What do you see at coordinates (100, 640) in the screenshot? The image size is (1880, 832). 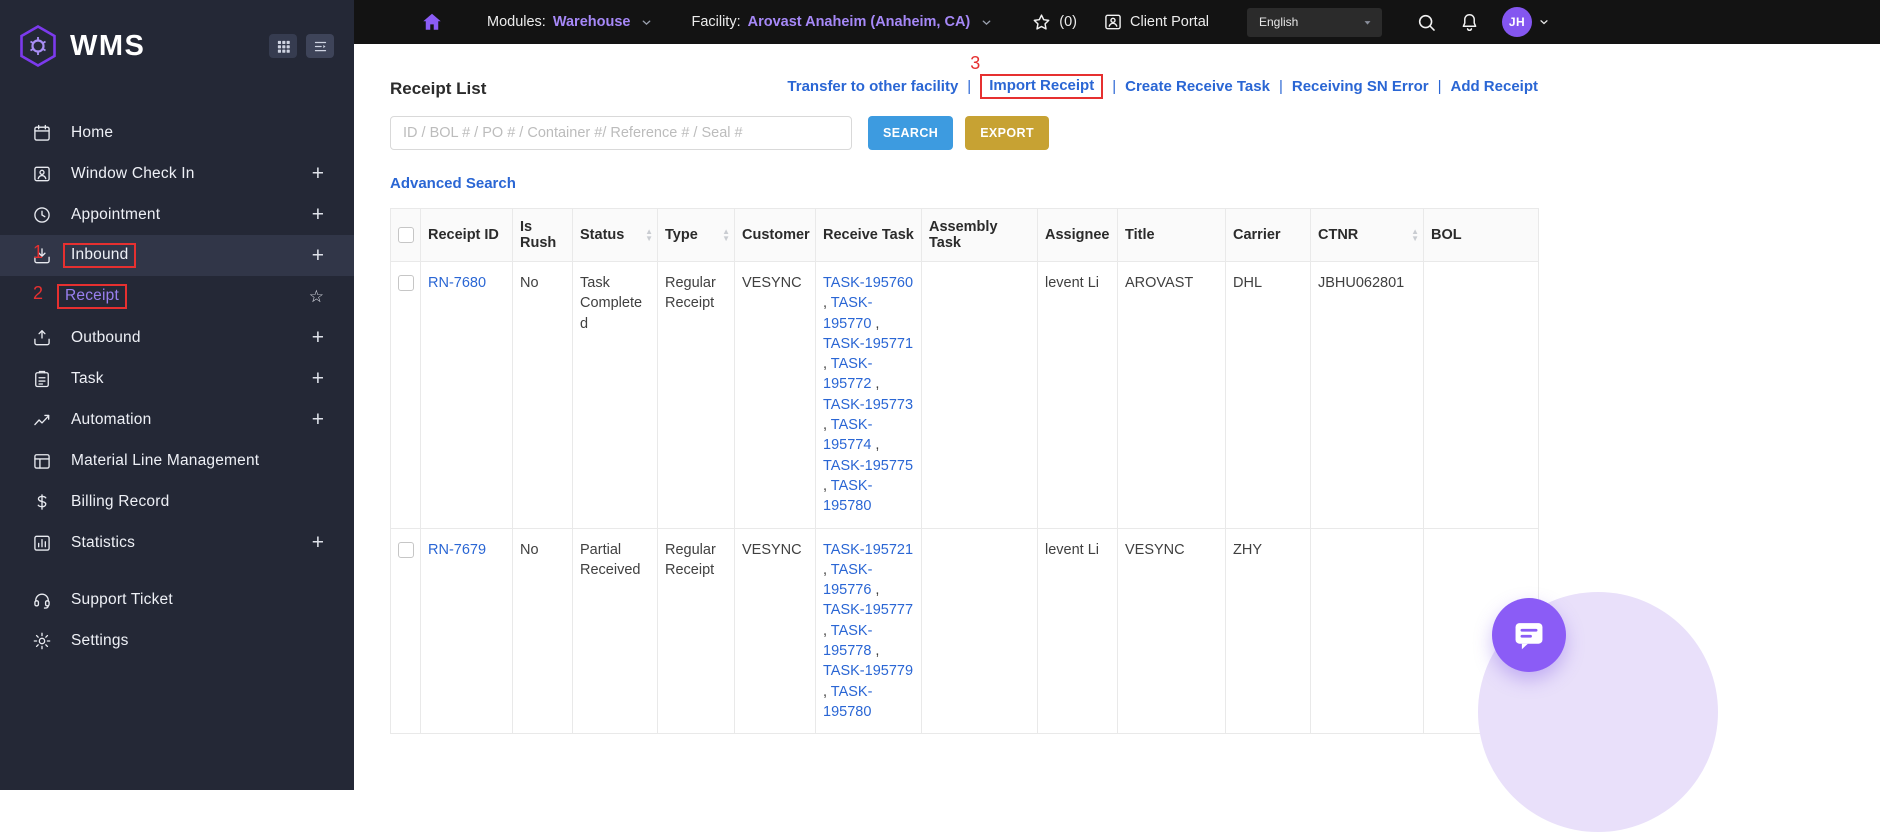 I see `sidebar-item-label: Settings` at bounding box center [100, 640].